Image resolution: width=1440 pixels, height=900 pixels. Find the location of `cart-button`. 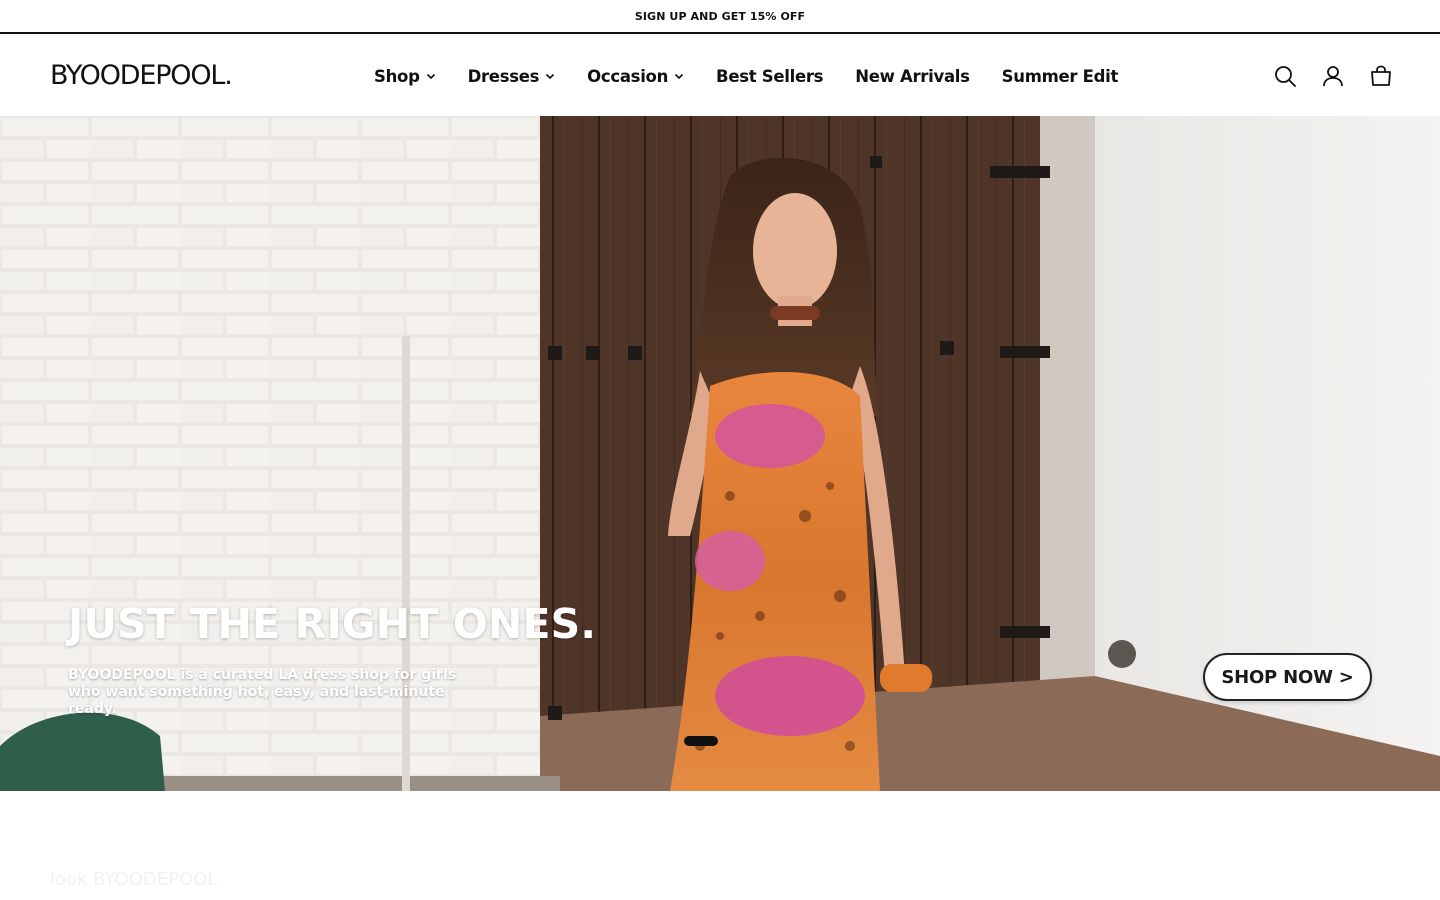

cart-button is located at coordinates (1381, 76).